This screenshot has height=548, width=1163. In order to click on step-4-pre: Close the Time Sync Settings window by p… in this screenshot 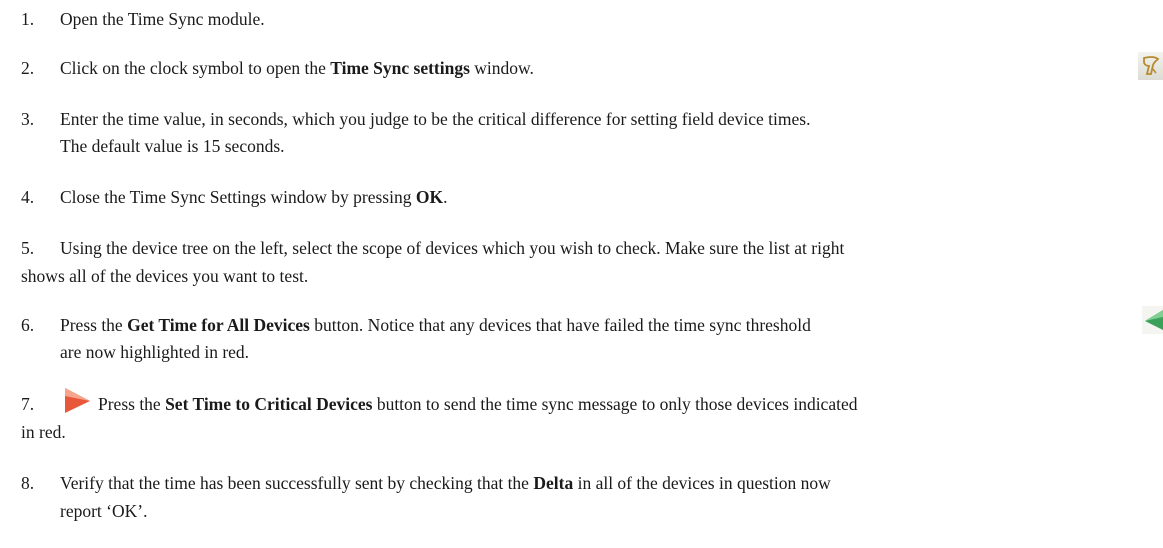, I will do `click(238, 197)`.